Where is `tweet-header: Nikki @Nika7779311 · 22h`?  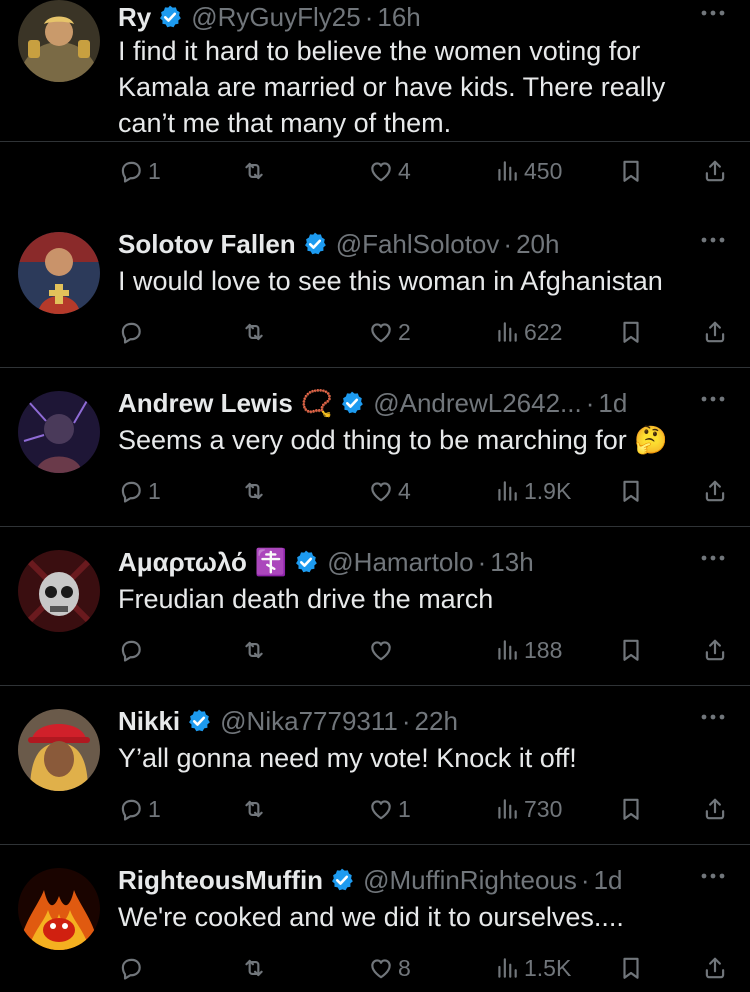 tweet-header: Nikki @Nika7779311 · 22h is located at coordinates (434, 721).